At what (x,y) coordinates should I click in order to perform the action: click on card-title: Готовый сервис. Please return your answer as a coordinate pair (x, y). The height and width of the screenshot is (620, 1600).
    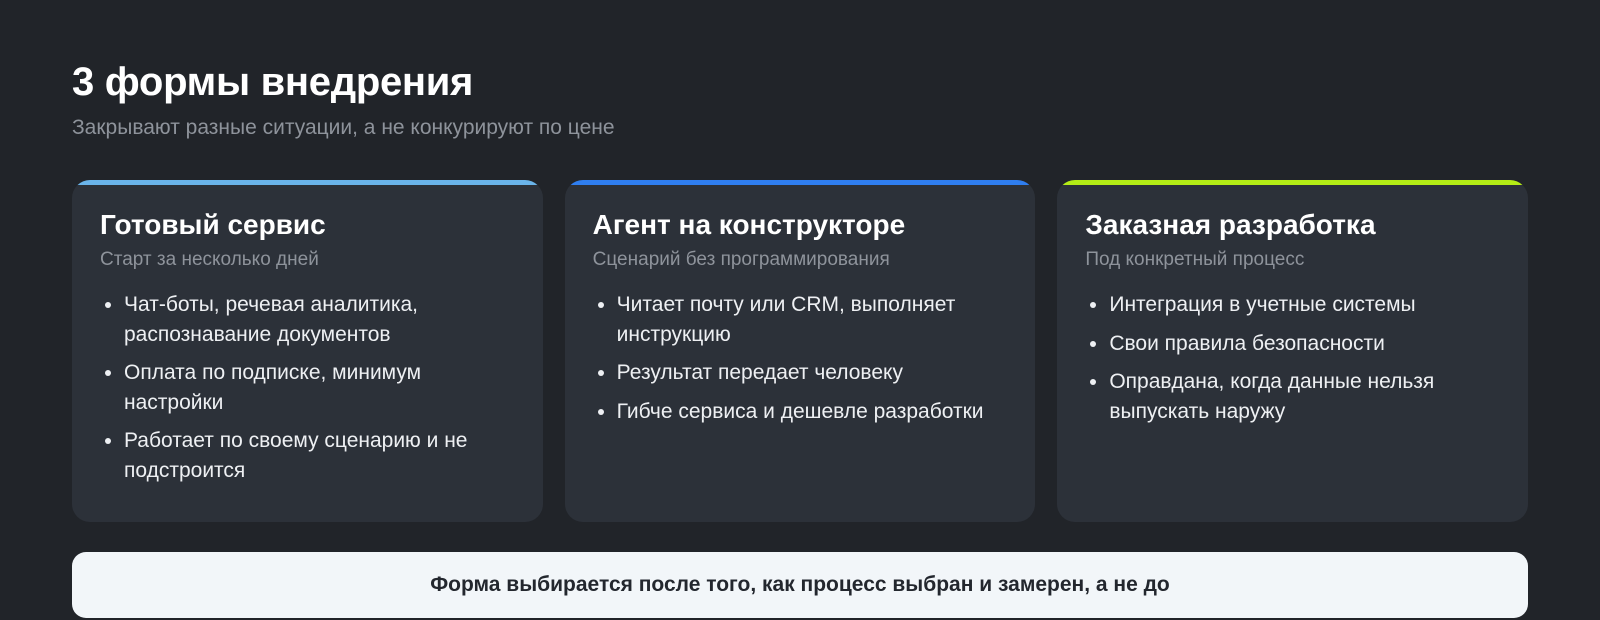
    Looking at the image, I should click on (213, 224).